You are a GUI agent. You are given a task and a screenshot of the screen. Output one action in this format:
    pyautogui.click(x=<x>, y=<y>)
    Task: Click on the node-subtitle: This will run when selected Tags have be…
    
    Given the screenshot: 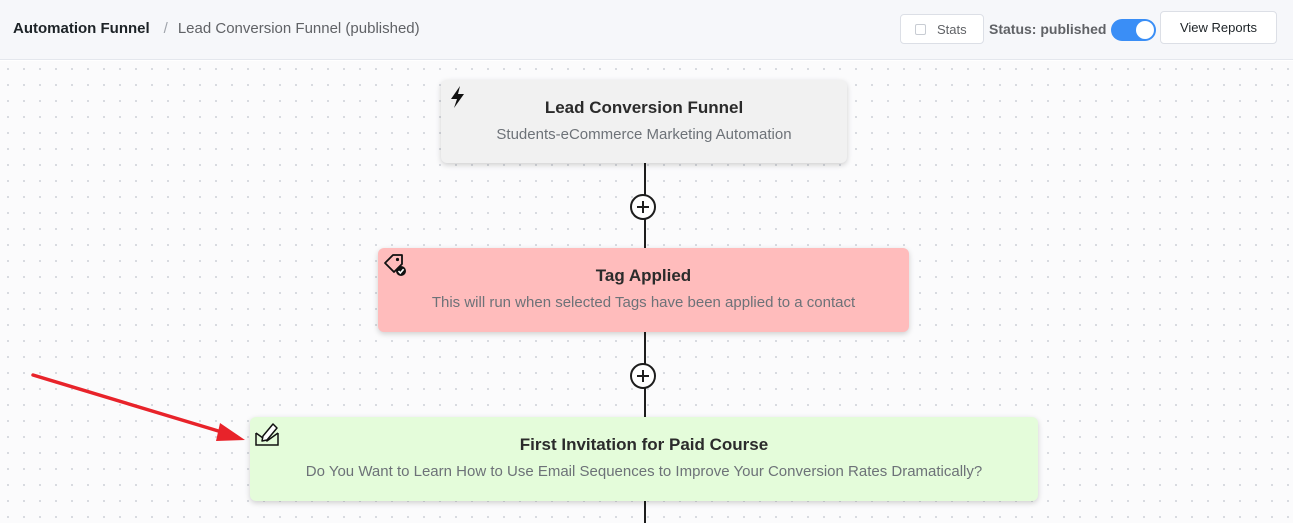 What is the action you would take?
    pyautogui.click(x=643, y=302)
    